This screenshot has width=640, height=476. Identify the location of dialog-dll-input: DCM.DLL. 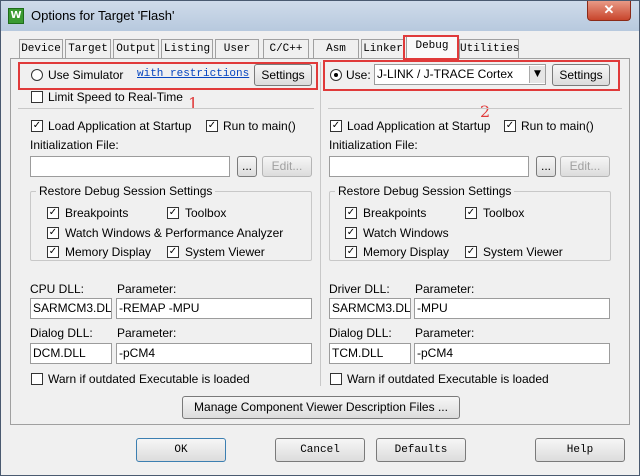
(71, 353).